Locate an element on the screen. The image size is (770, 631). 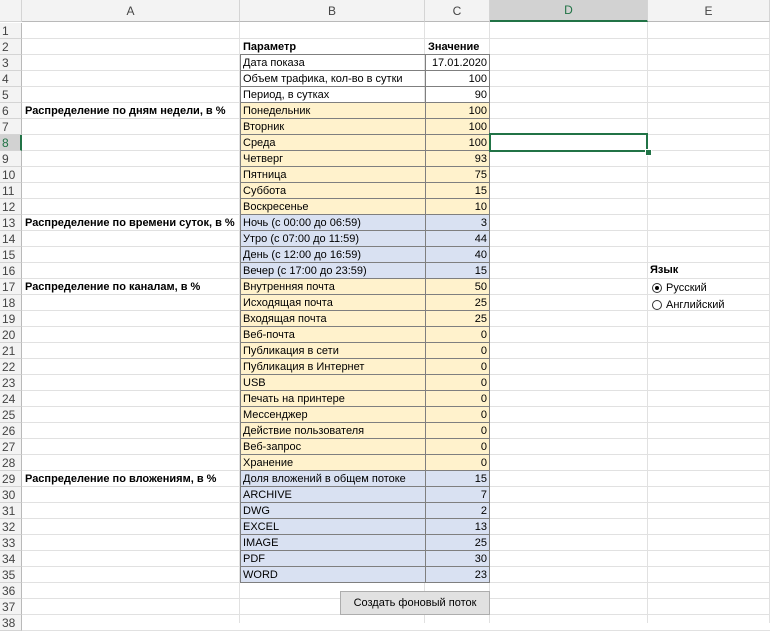
param-cell: Исходящая почта is located at coordinates (333, 302).